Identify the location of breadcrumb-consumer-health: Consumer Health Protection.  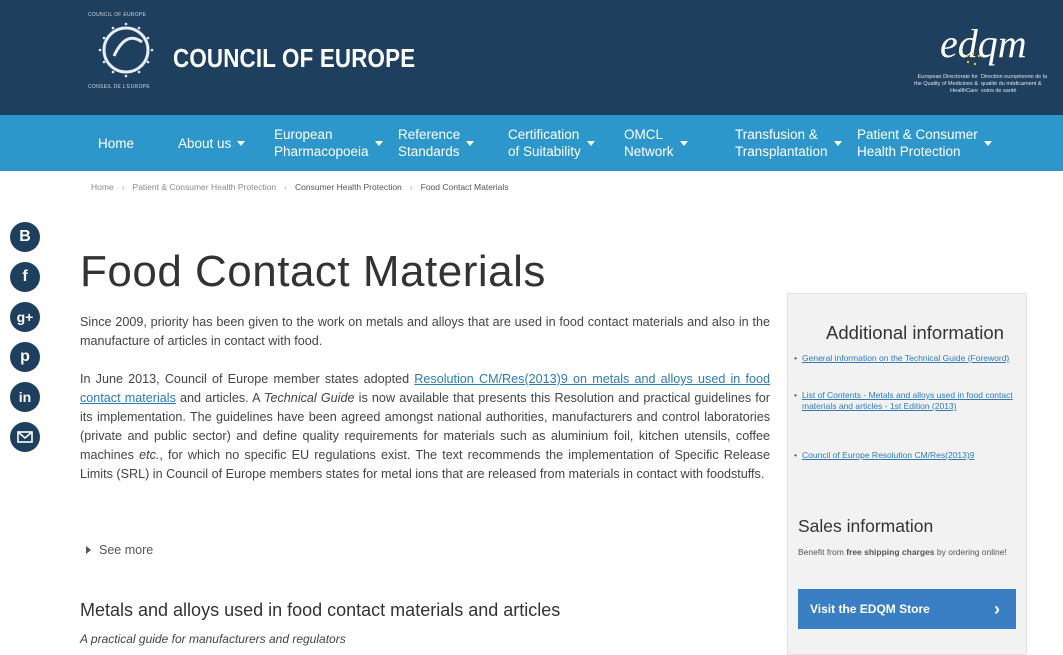
(348, 187).